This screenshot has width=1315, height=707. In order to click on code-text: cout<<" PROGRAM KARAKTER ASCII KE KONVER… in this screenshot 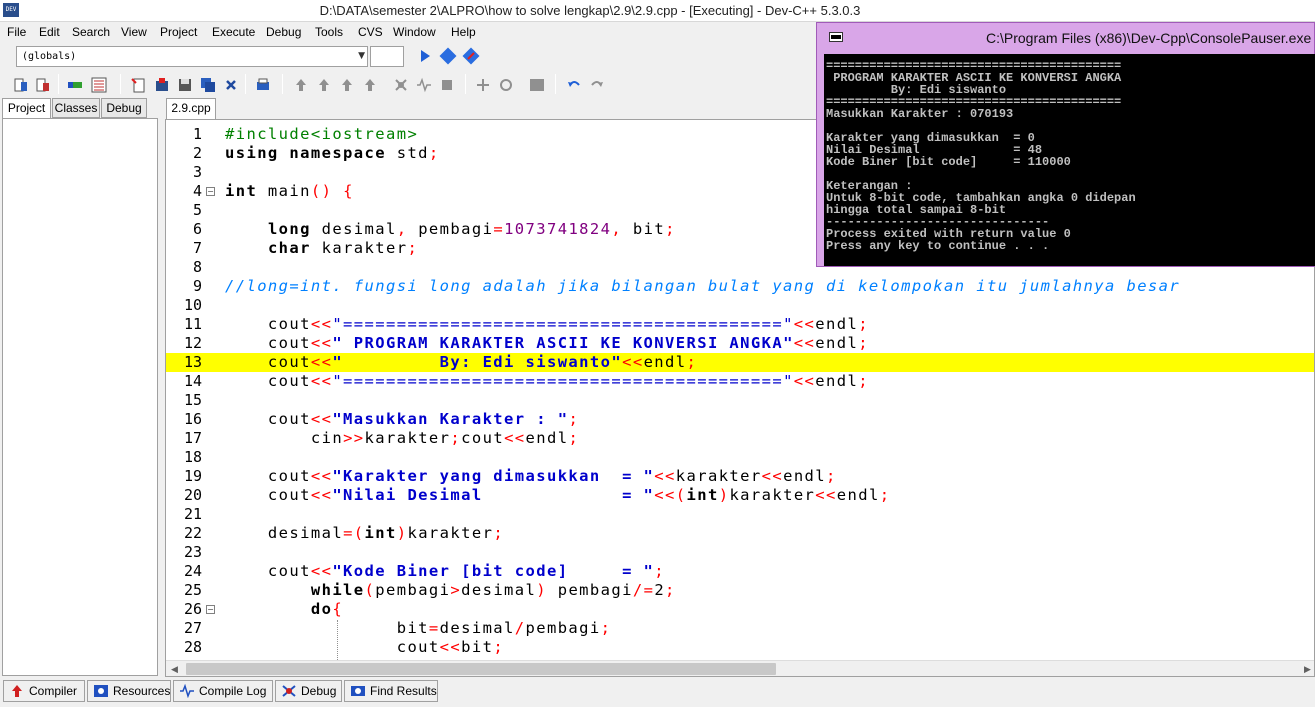, I will do `click(547, 343)`.